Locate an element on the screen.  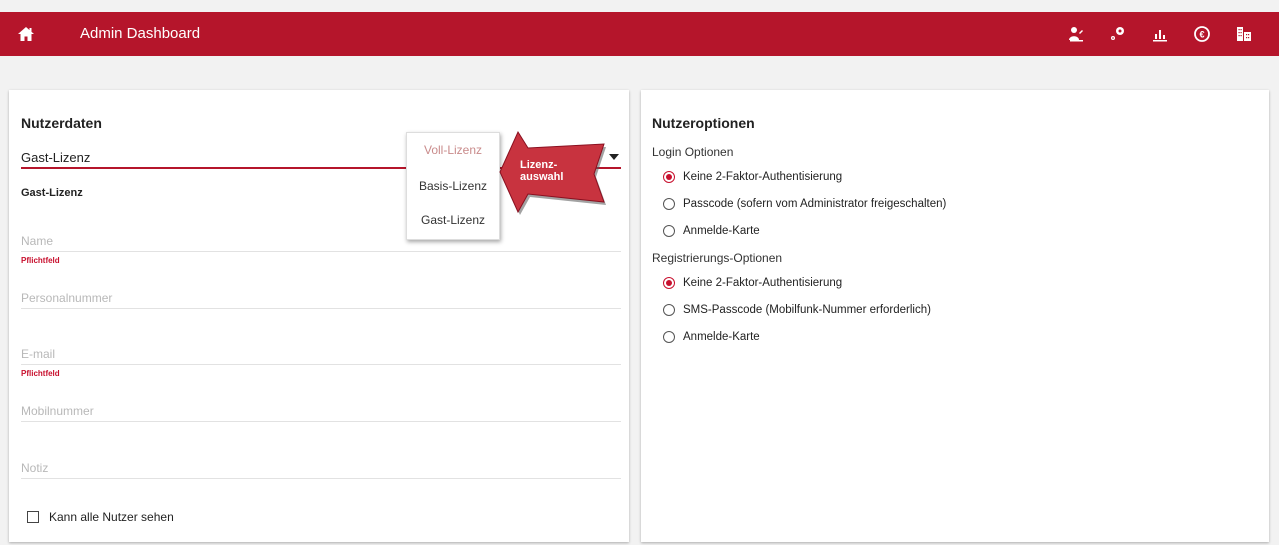
see-all-users-checkbox-row: Kann alle Nutzer sehen is located at coordinates (100, 517).